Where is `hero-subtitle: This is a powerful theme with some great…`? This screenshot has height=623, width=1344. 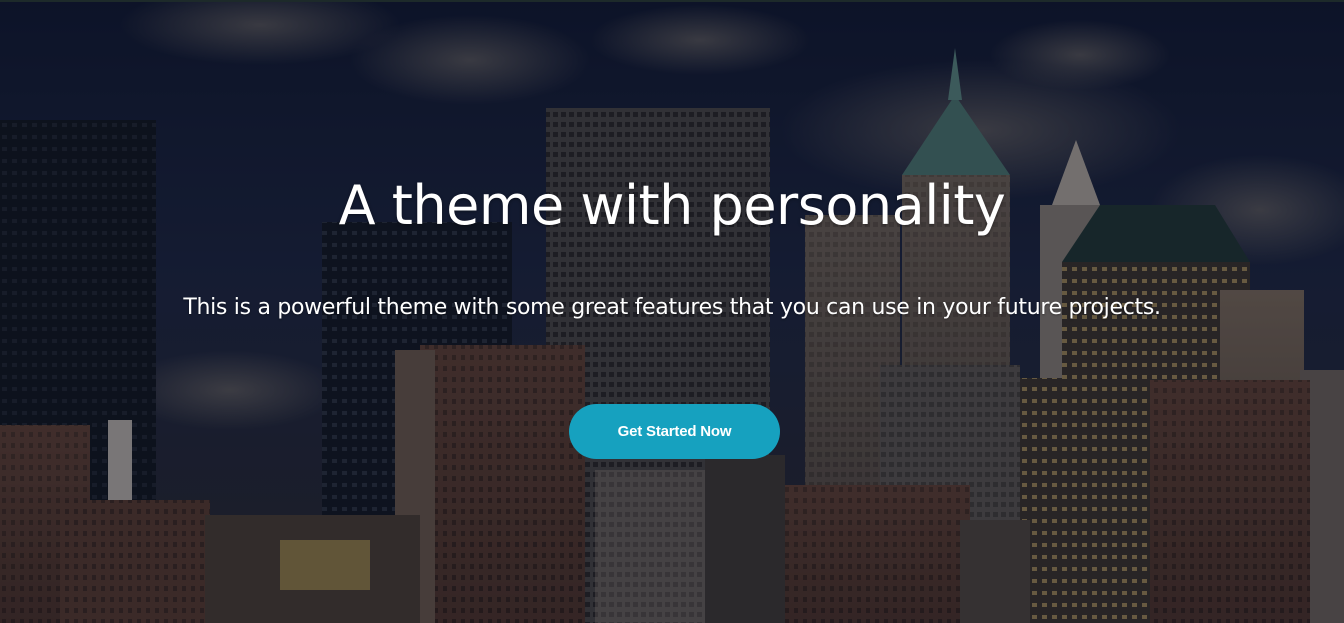 hero-subtitle: This is a powerful theme with some great… is located at coordinates (672, 307).